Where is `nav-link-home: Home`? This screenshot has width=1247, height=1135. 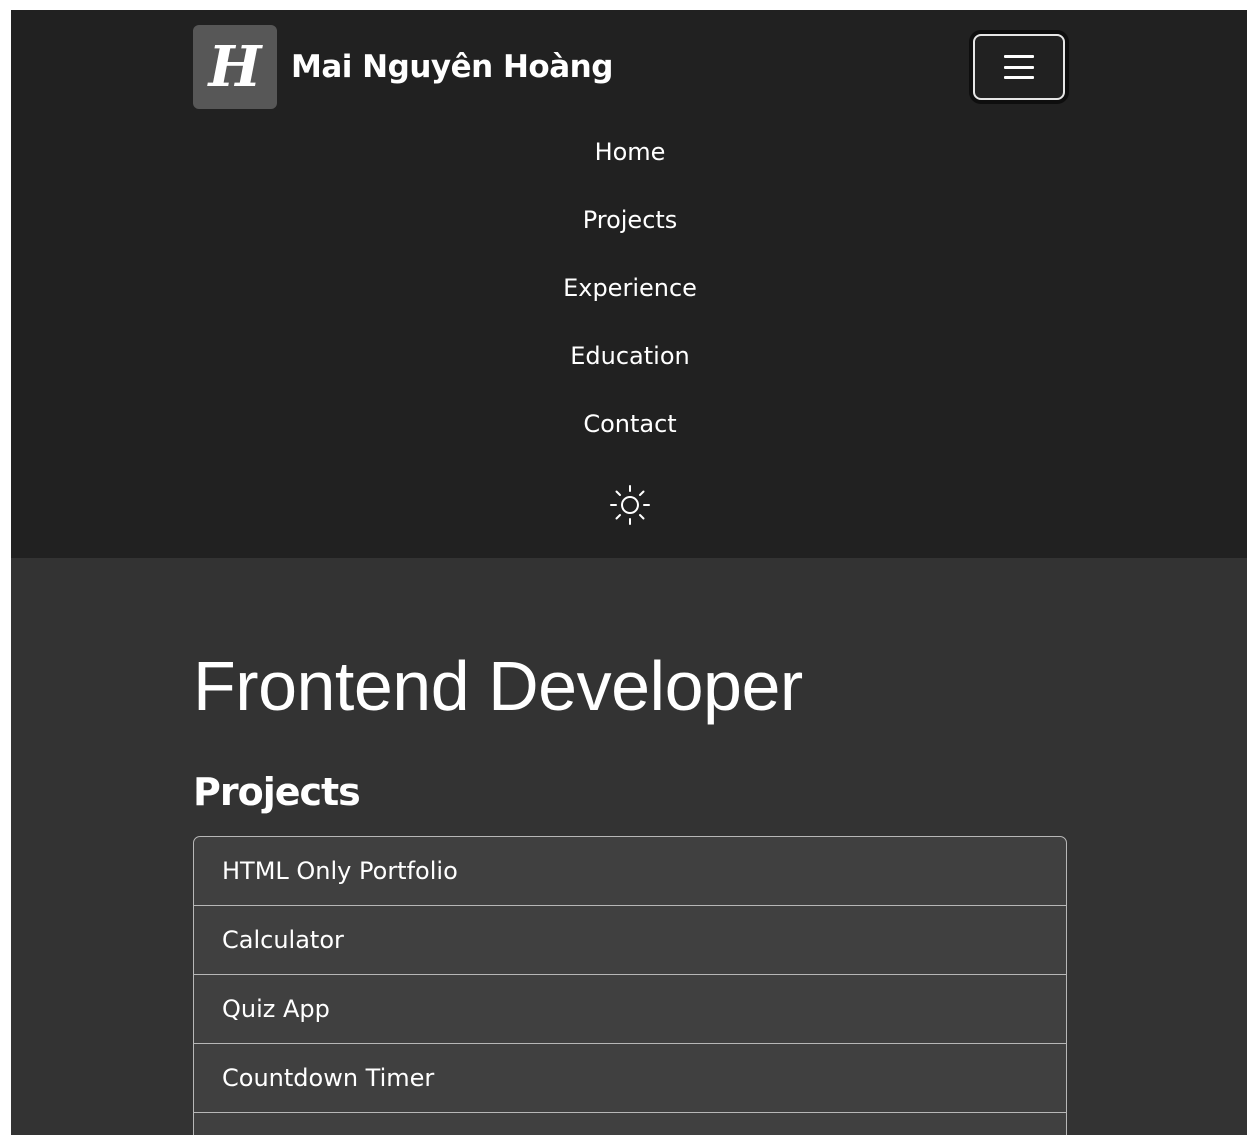 nav-link-home: Home is located at coordinates (630, 152).